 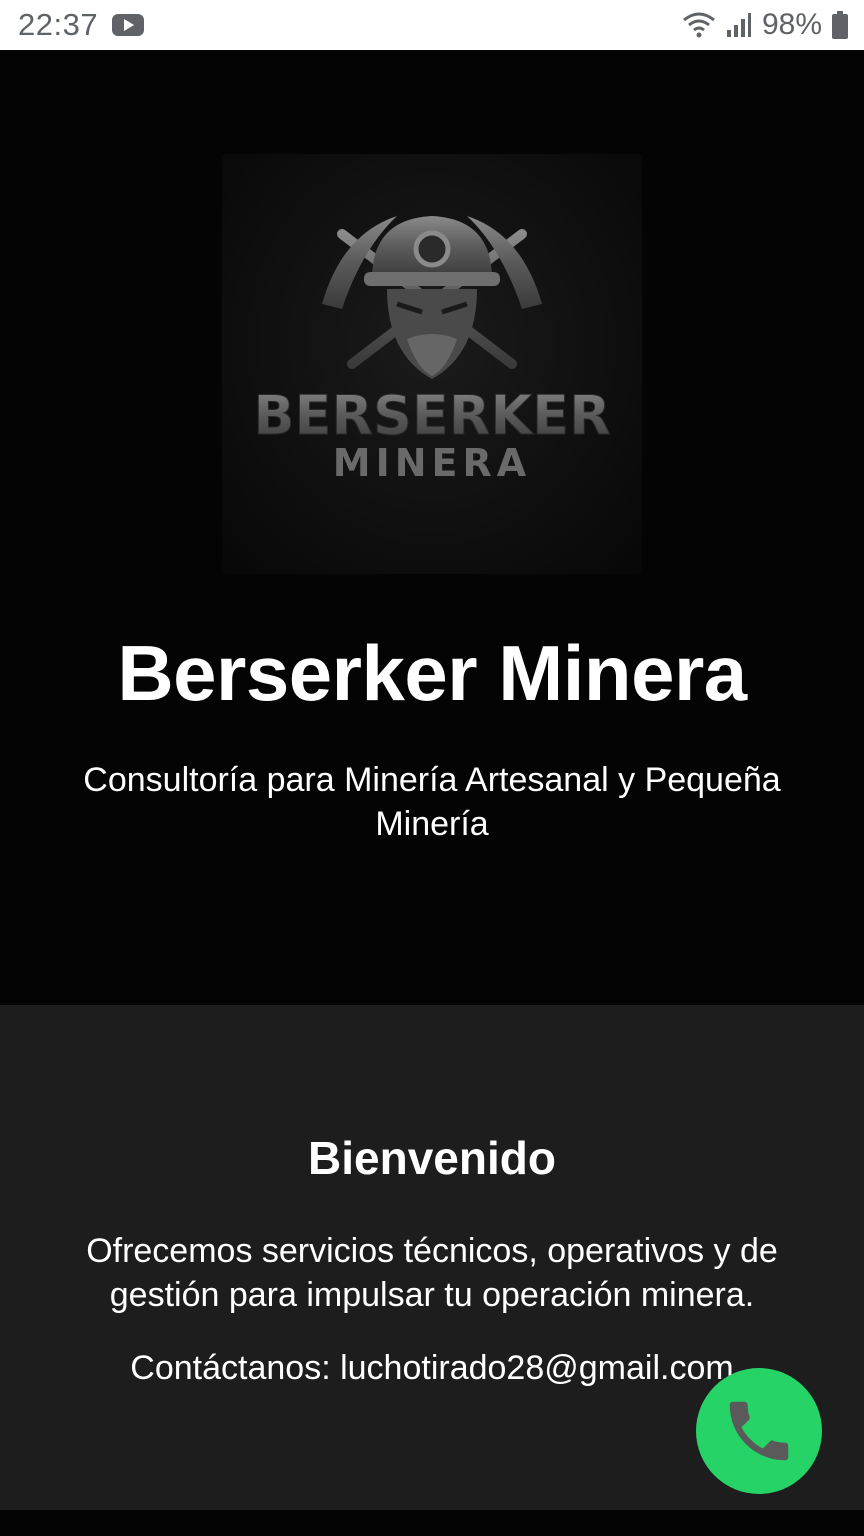 I want to click on welcome-title: Bienvenido, so click(x=432, y=1158).